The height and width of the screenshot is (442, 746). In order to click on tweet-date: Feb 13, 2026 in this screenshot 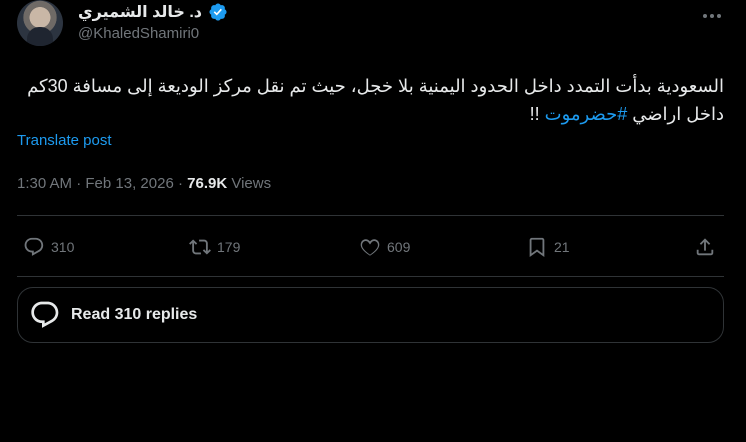, I will do `click(129, 183)`.